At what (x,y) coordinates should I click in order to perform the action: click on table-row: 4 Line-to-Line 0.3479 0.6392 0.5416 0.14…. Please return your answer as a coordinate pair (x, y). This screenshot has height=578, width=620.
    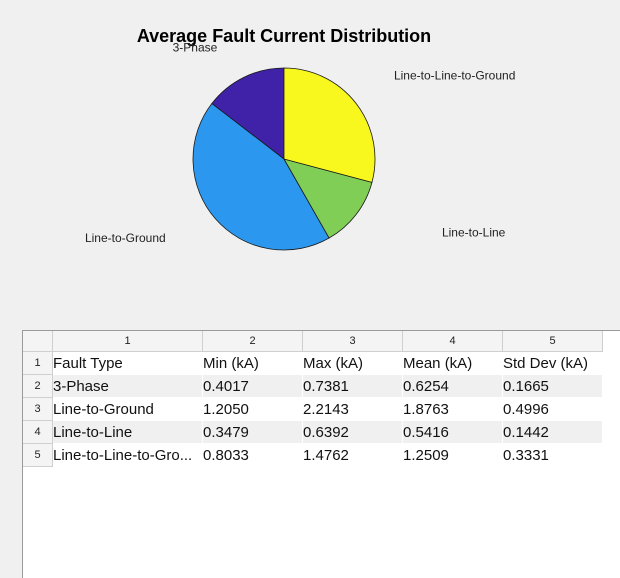
    Looking at the image, I should click on (313, 432).